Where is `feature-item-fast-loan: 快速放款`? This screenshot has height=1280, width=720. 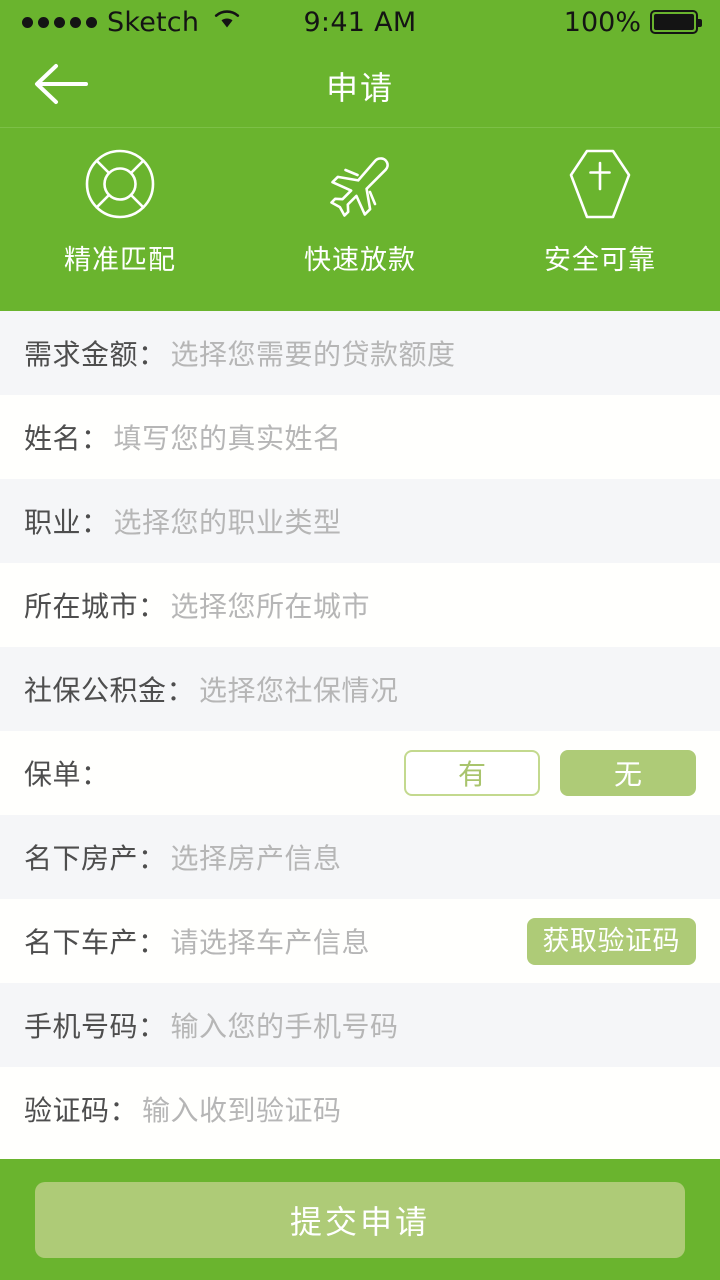 feature-item-fast-loan: 快速放款 is located at coordinates (360, 211).